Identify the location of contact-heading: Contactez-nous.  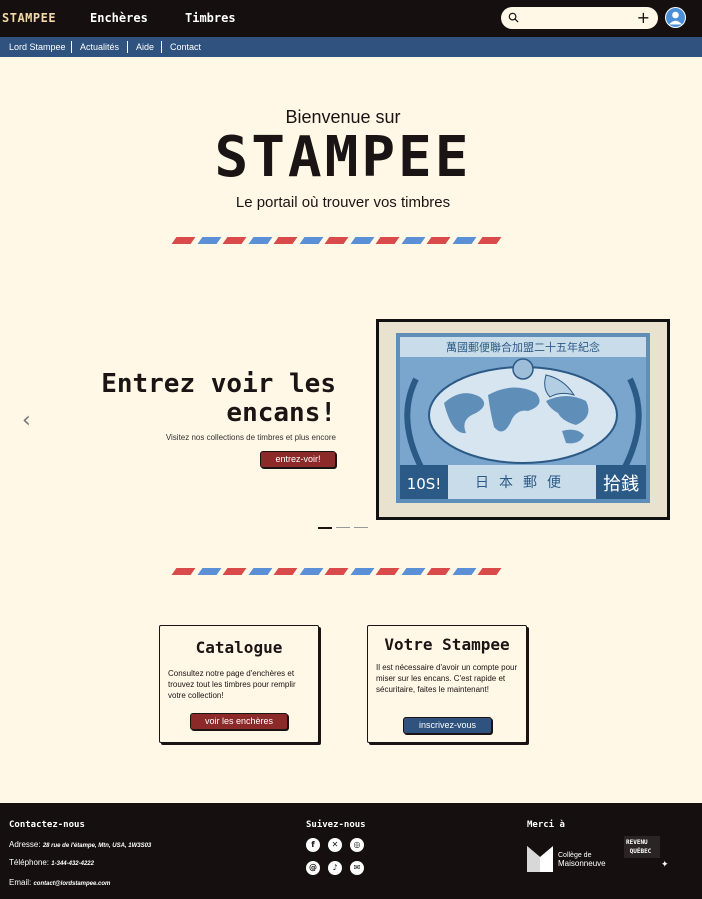
(47, 825).